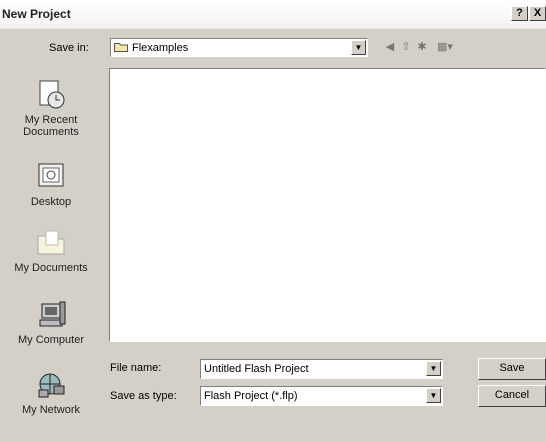  I want to click on dialog-title: New Project, so click(36, 14).